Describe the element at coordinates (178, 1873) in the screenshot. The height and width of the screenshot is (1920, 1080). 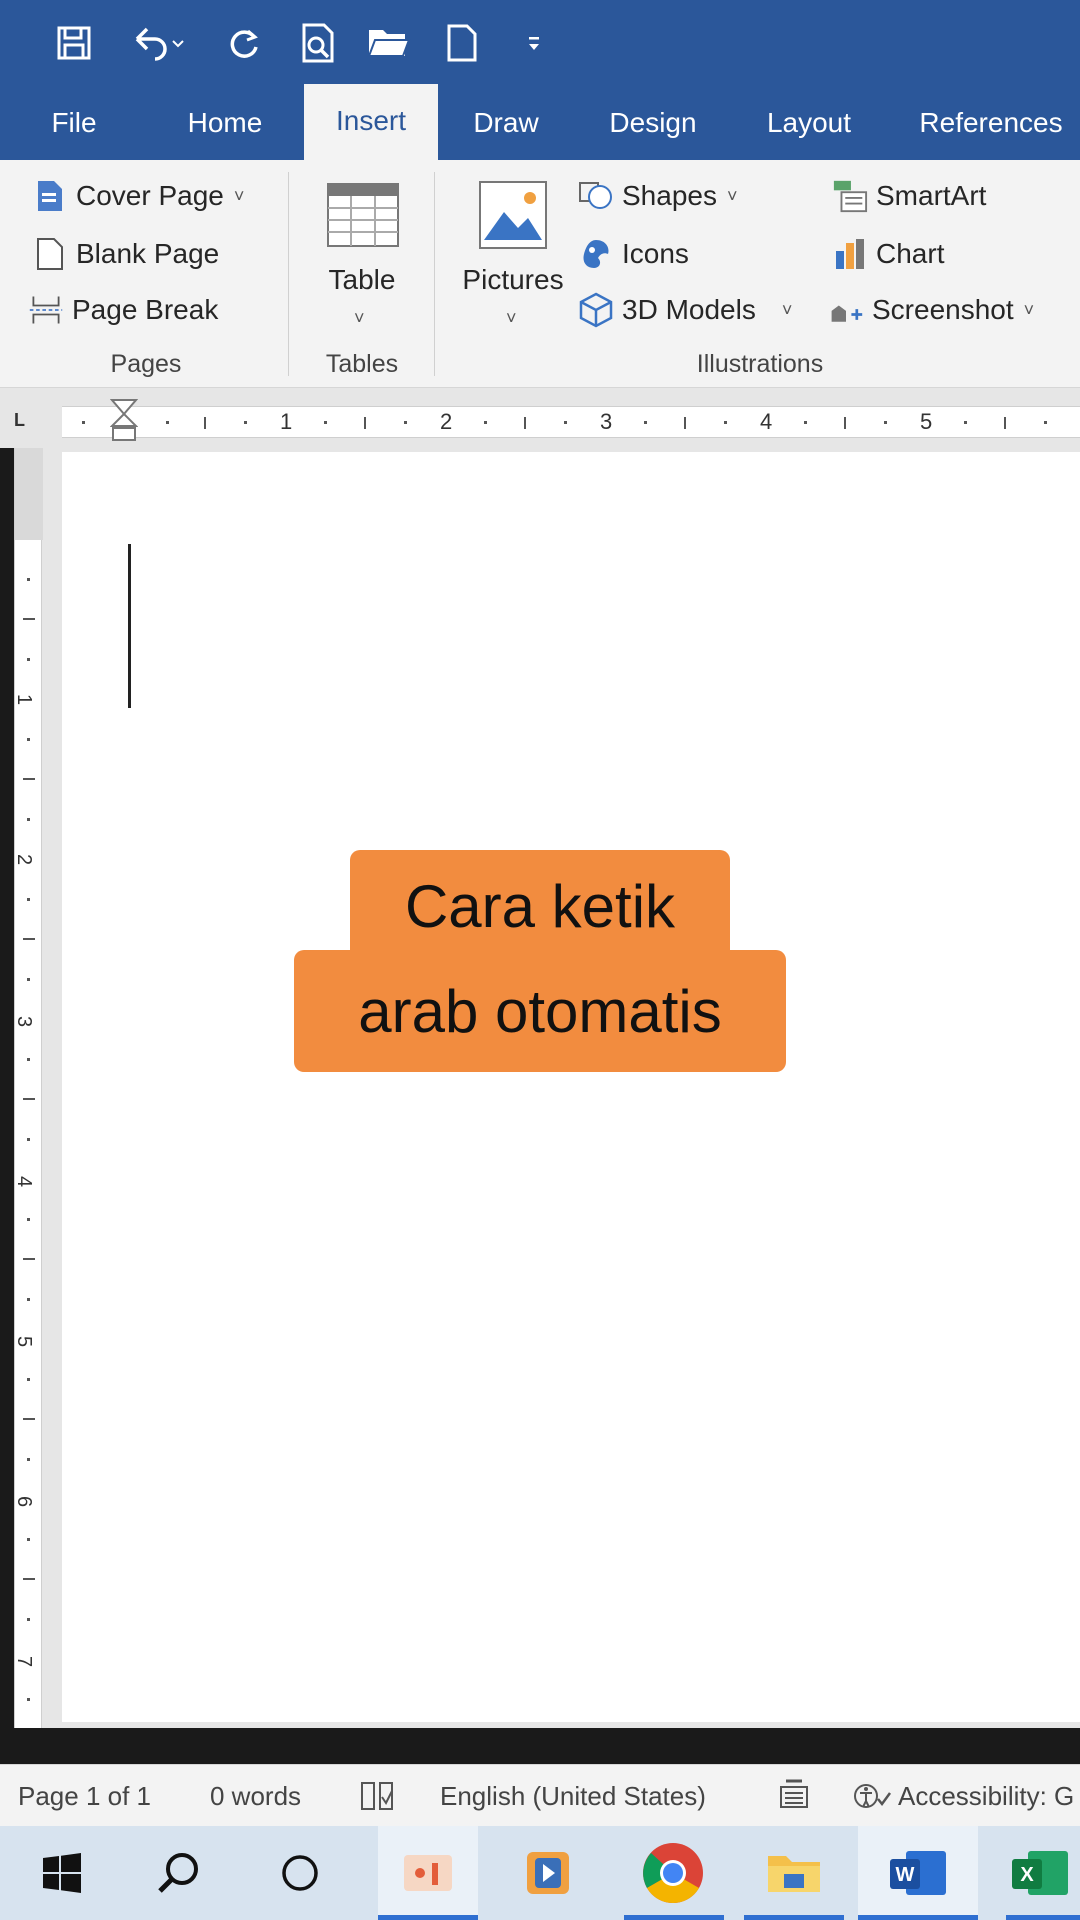
I see `search-icon` at that location.